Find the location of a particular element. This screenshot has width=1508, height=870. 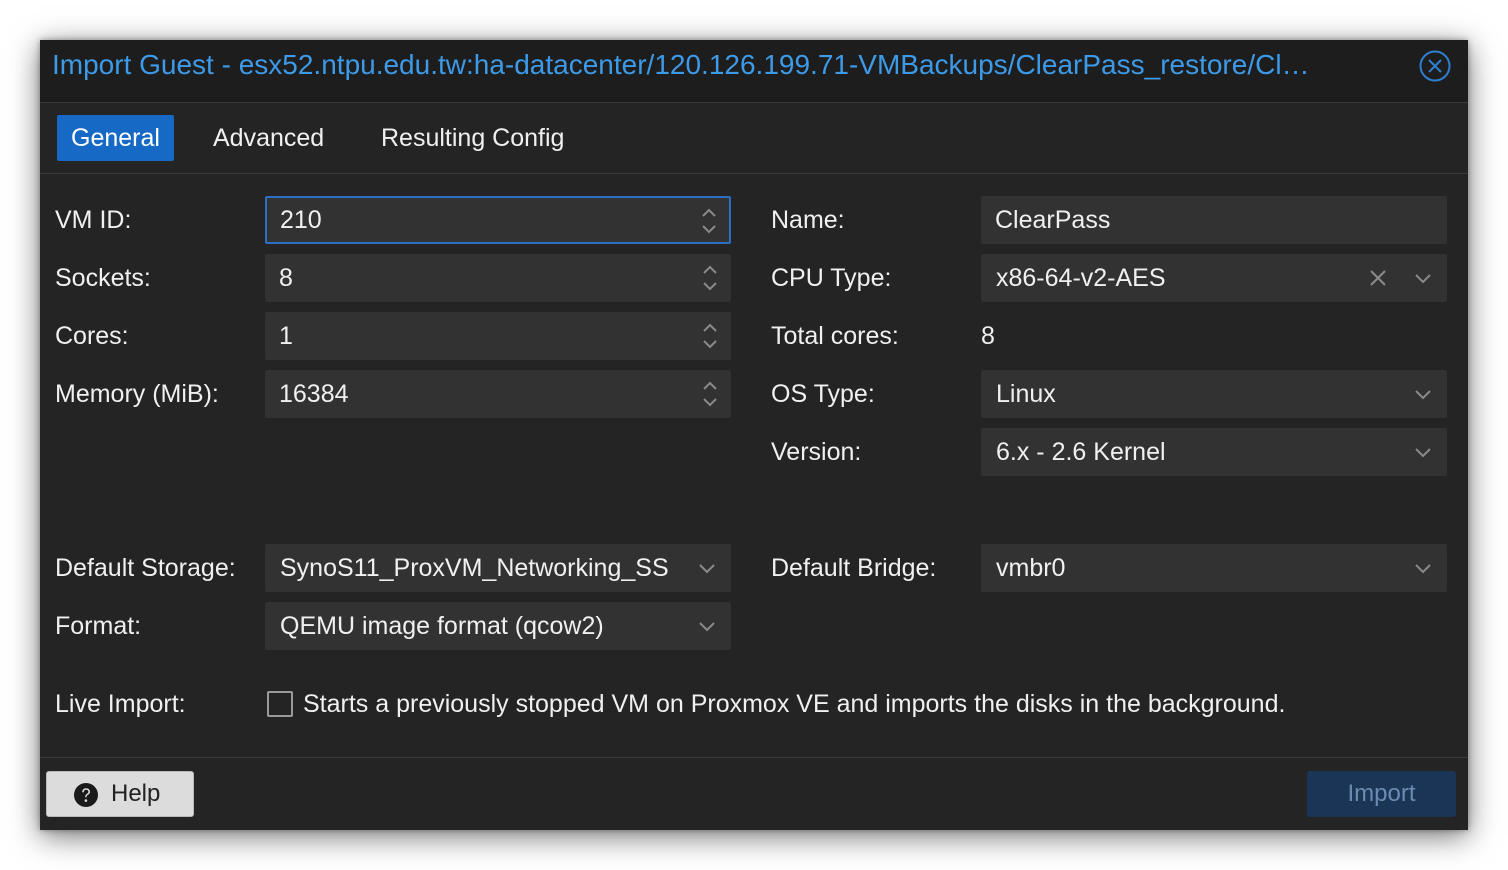

name-field is located at coordinates (1214, 220).